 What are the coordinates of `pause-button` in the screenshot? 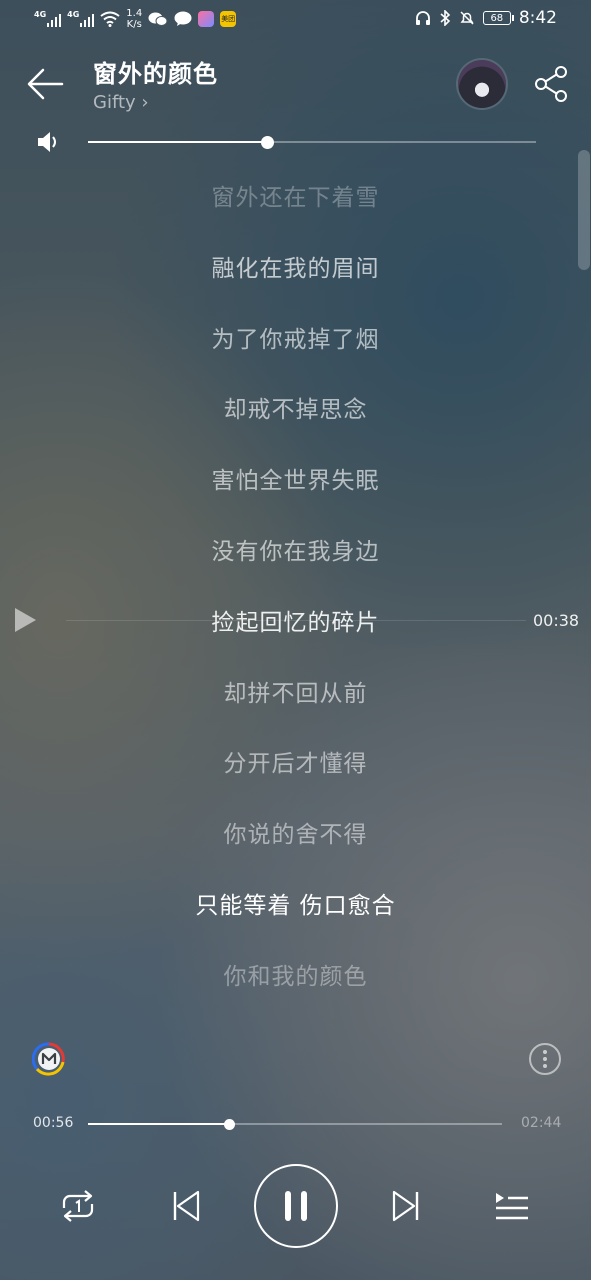 It's located at (296, 1206).